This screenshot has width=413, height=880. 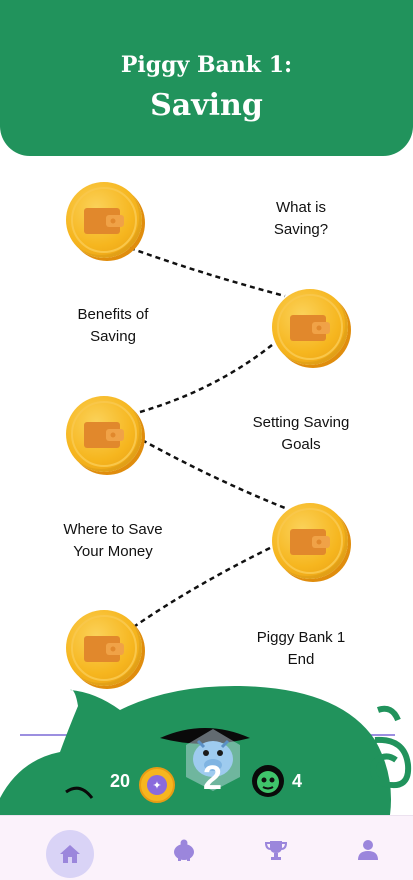 I want to click on piggy-bank-icon, so click(x=184, y=850).